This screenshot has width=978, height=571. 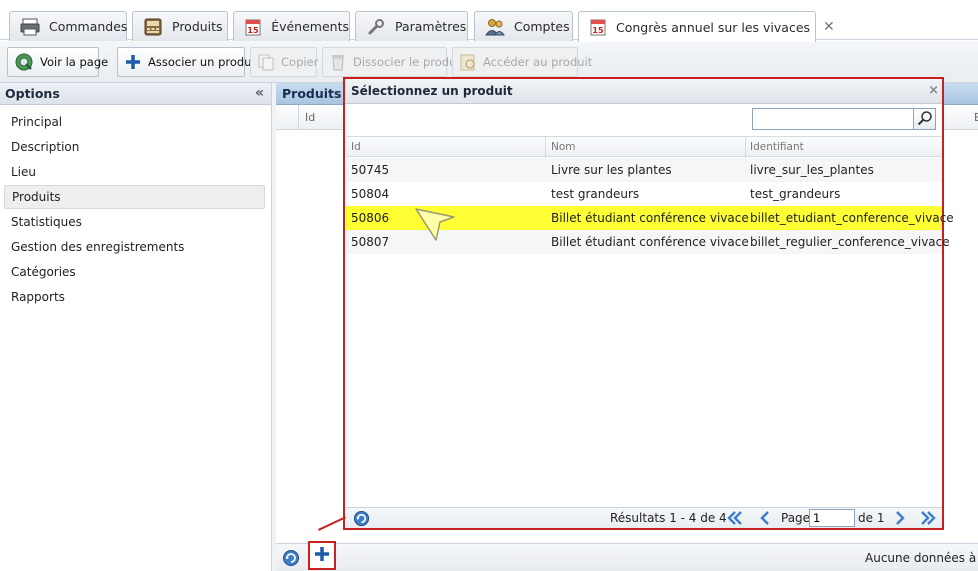 I want to click on tab-parametres: Paramètres, so click(x=411, y=26).